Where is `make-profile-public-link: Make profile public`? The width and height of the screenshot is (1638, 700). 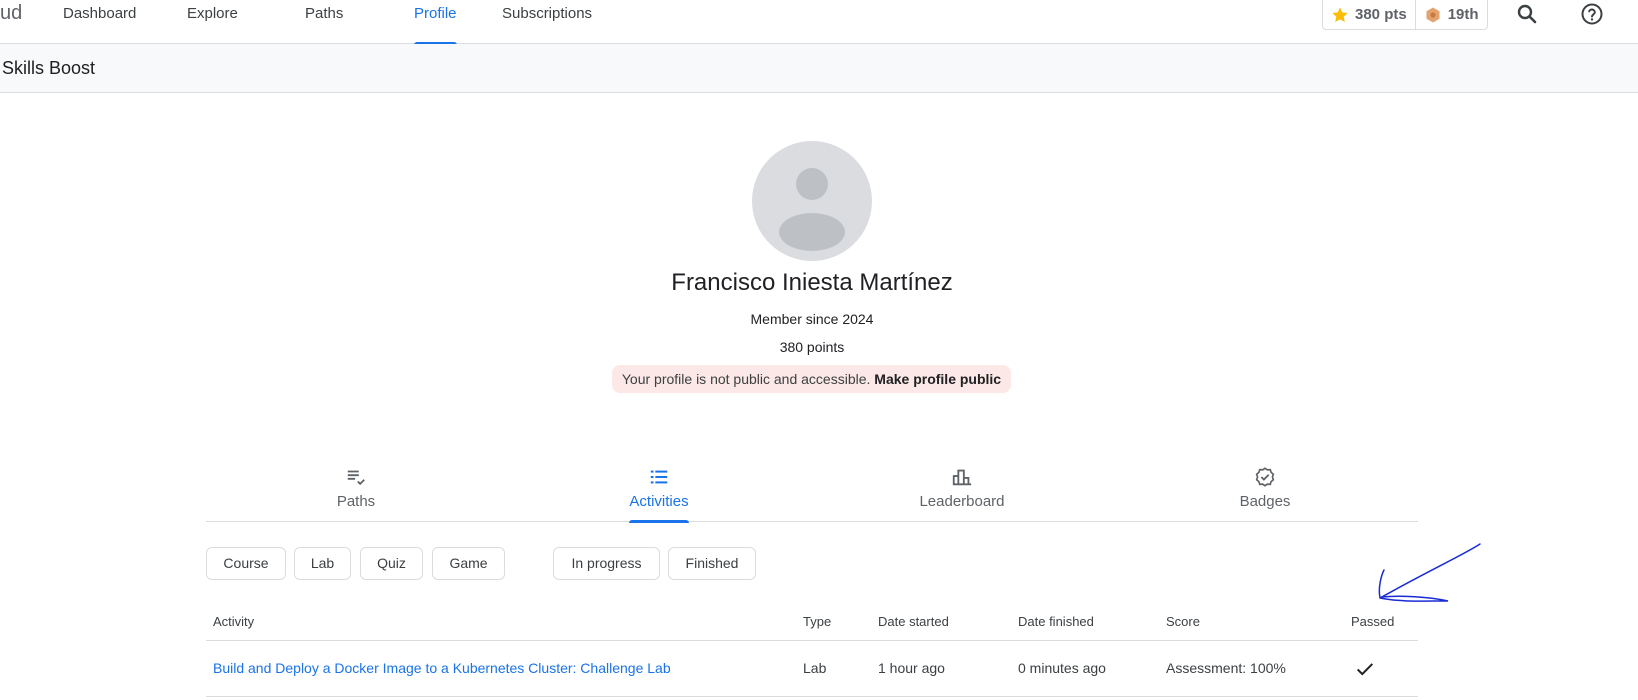
make-profile-public-link: Make profile public is located at coordinates (937, 379).